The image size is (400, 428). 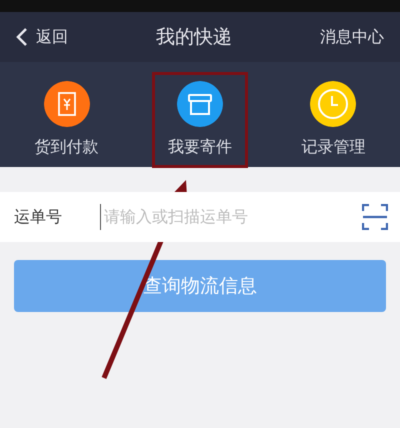 I want to click on tracking-field: 运单号 请输入或扫描运单号, so click(x=200, y=217).